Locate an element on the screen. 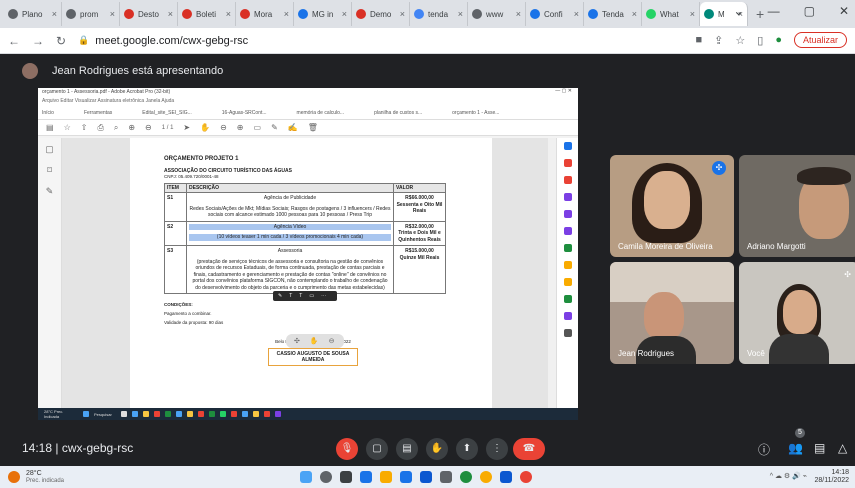  clock: 14:18 28/11/2022 is located at coordinates (831, 477).